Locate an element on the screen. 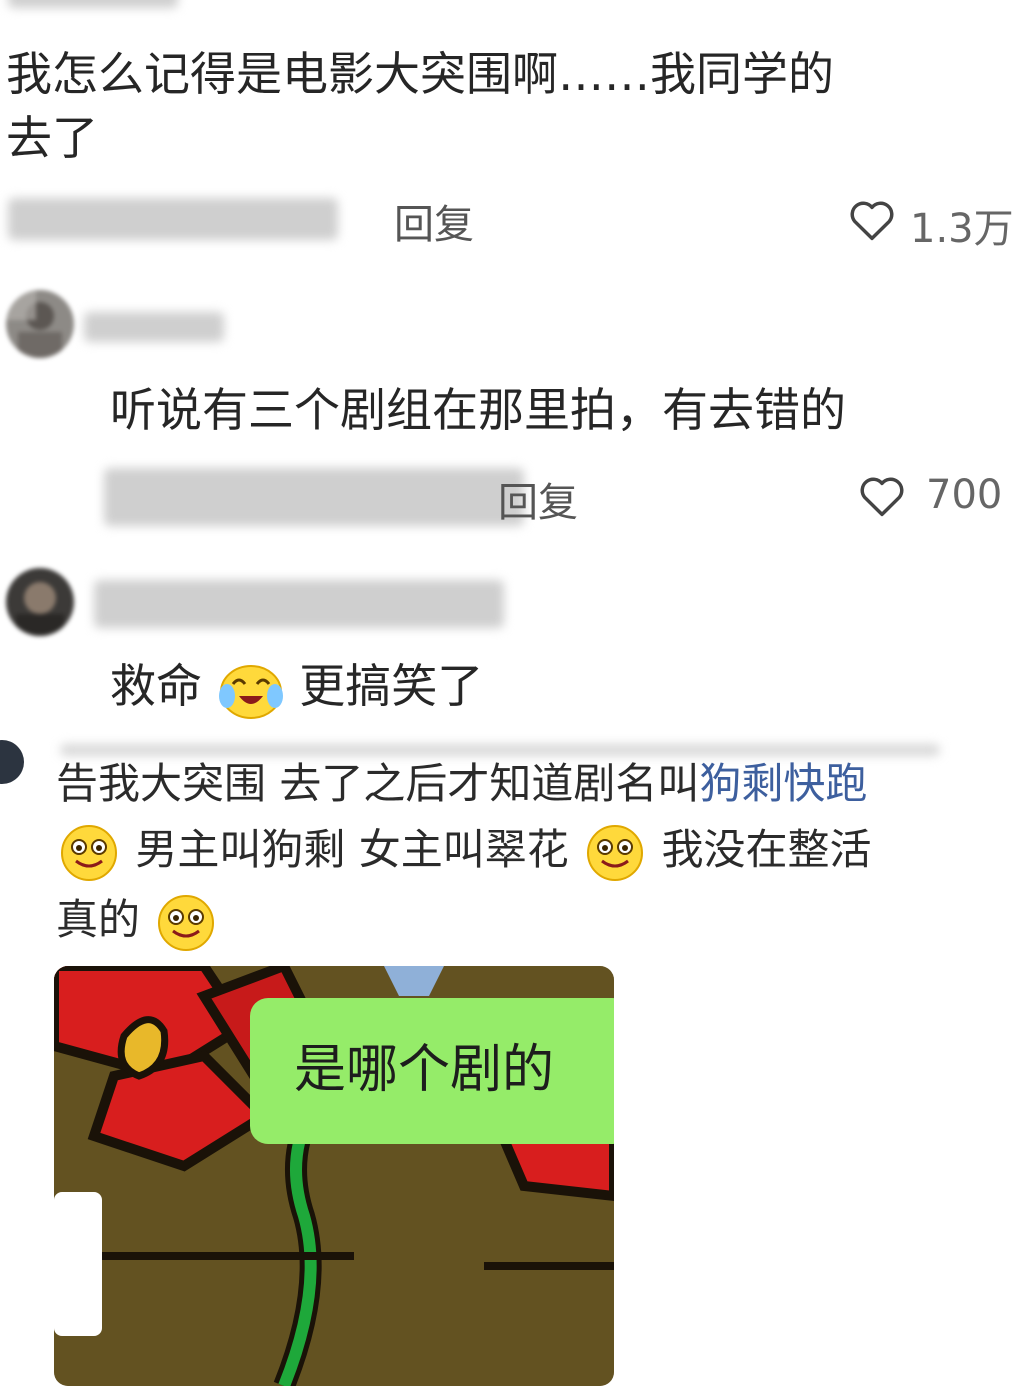 The height and width of the screenshot is (1391, 1024). post-text-line3: 真的 is located at coordinates (137, 920).